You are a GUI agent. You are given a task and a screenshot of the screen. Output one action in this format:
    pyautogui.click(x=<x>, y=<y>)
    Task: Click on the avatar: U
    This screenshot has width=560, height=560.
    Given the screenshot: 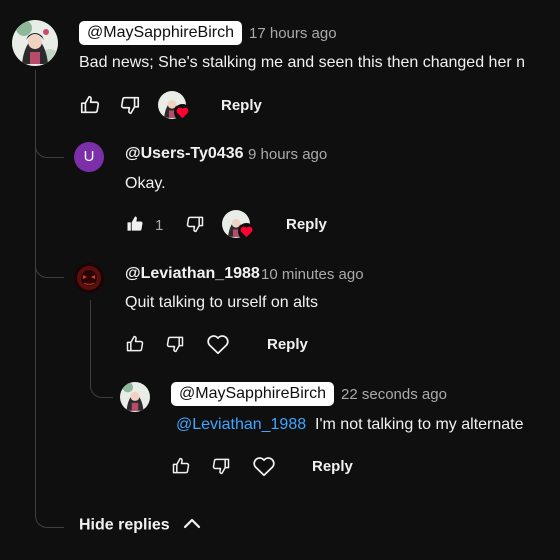 What is the action you would take?
    pyautogui.click(x=89, y=157)
    